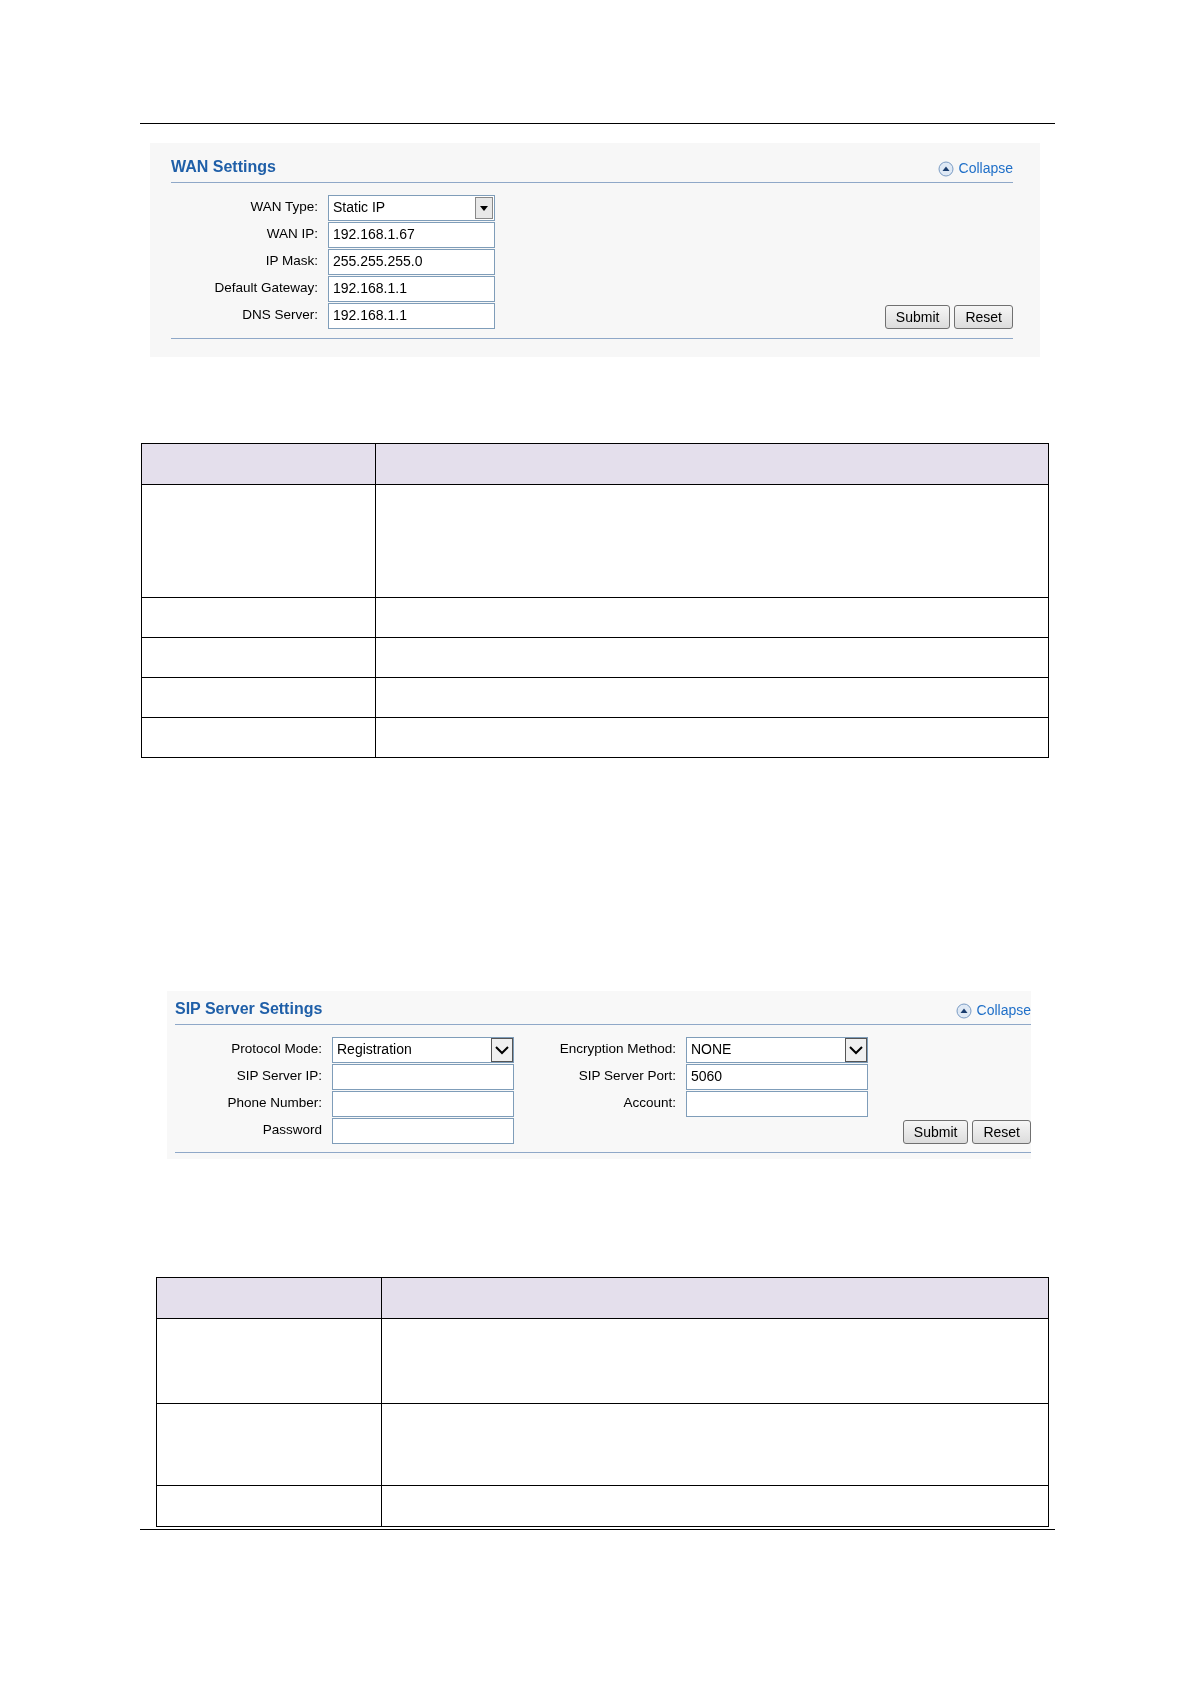 The height and width of the screenshot is (1687, 1195). Describe the element at coordinates (292, 234) in the screenshot. I see `field-label: WAN IP:` at that location.